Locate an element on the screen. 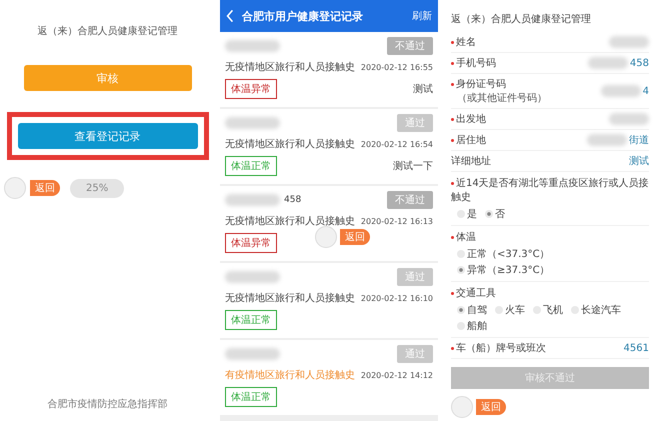 The image size is (657, 421). field-label: 姓名 is located at coordinates (463, 42).